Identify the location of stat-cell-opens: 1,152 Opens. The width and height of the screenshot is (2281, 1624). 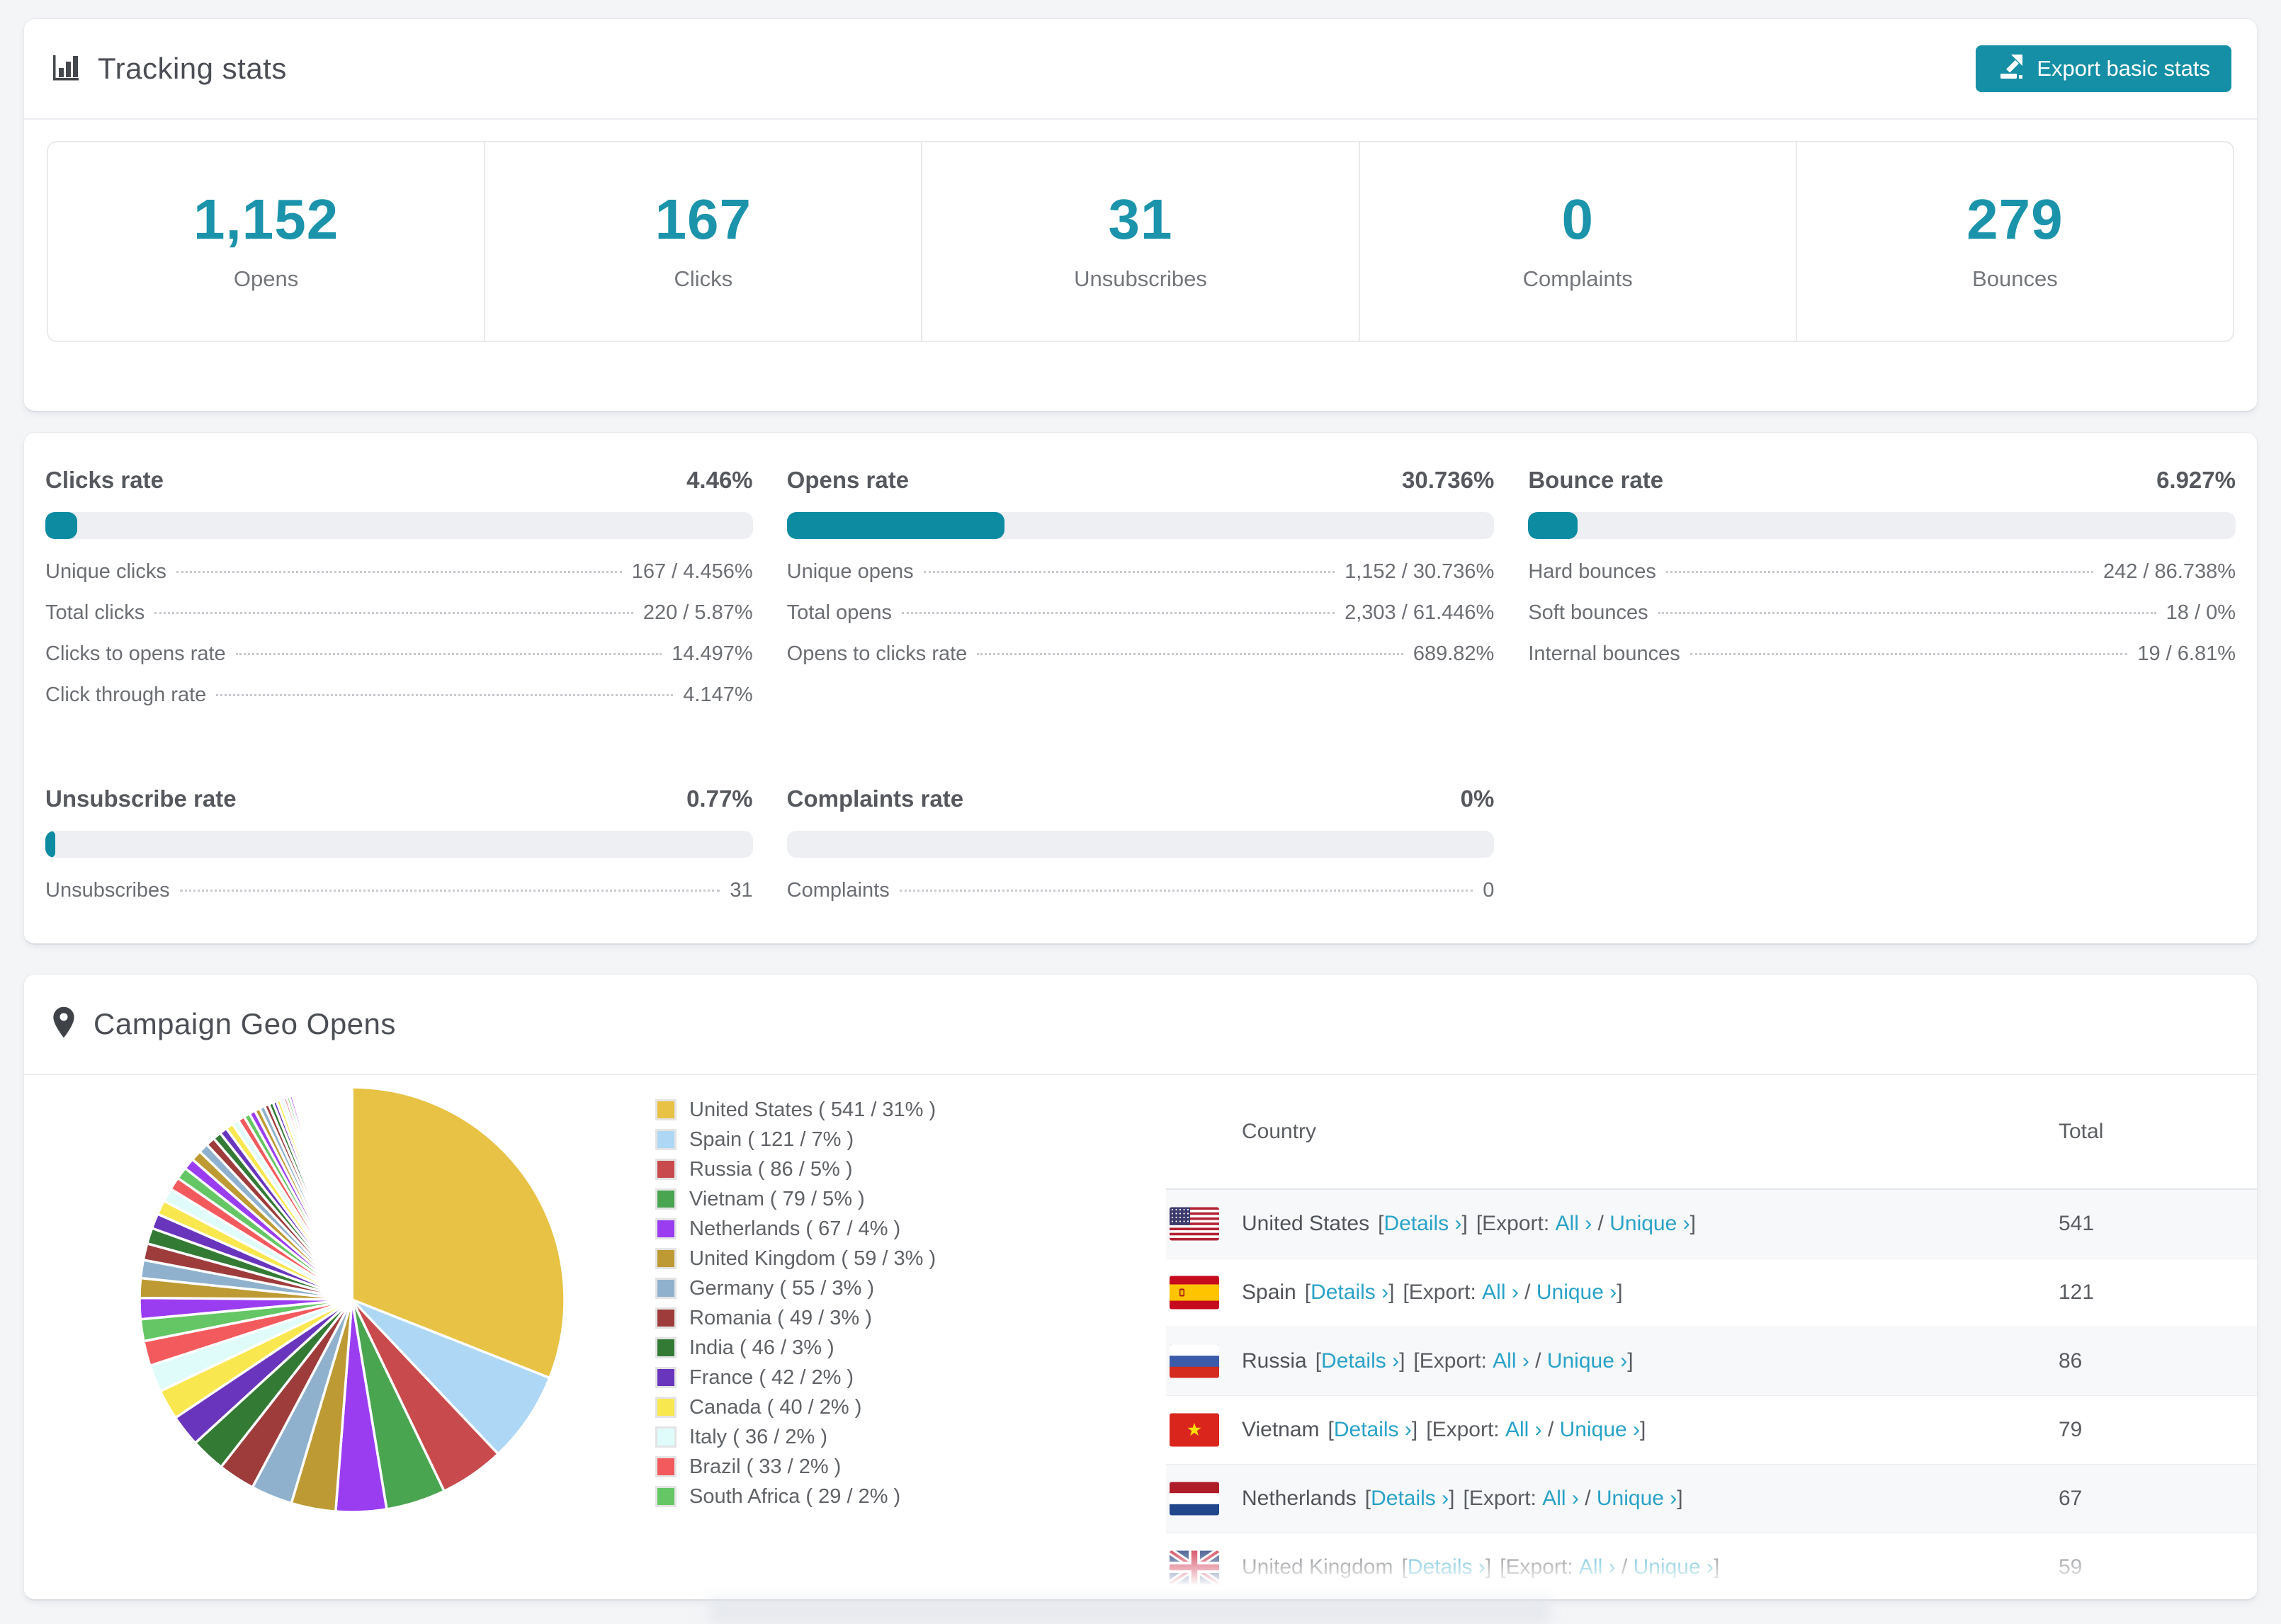
(267, 241).